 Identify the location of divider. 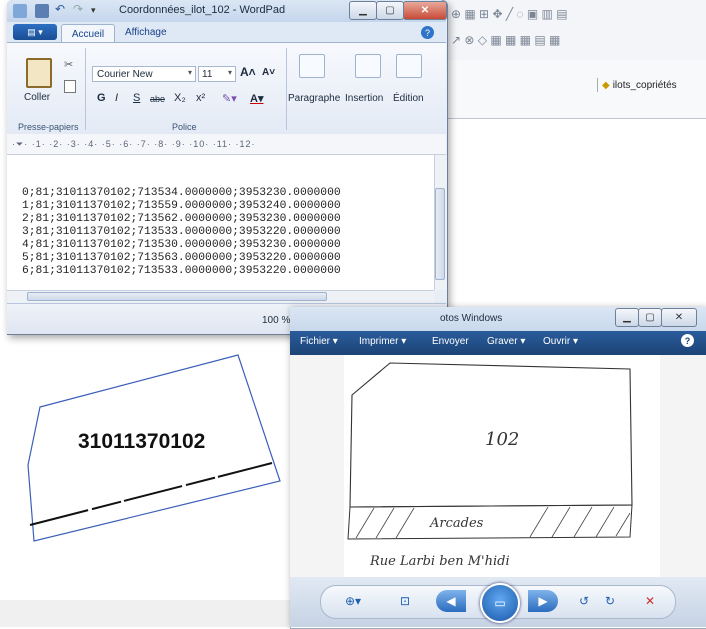
(575, 118).